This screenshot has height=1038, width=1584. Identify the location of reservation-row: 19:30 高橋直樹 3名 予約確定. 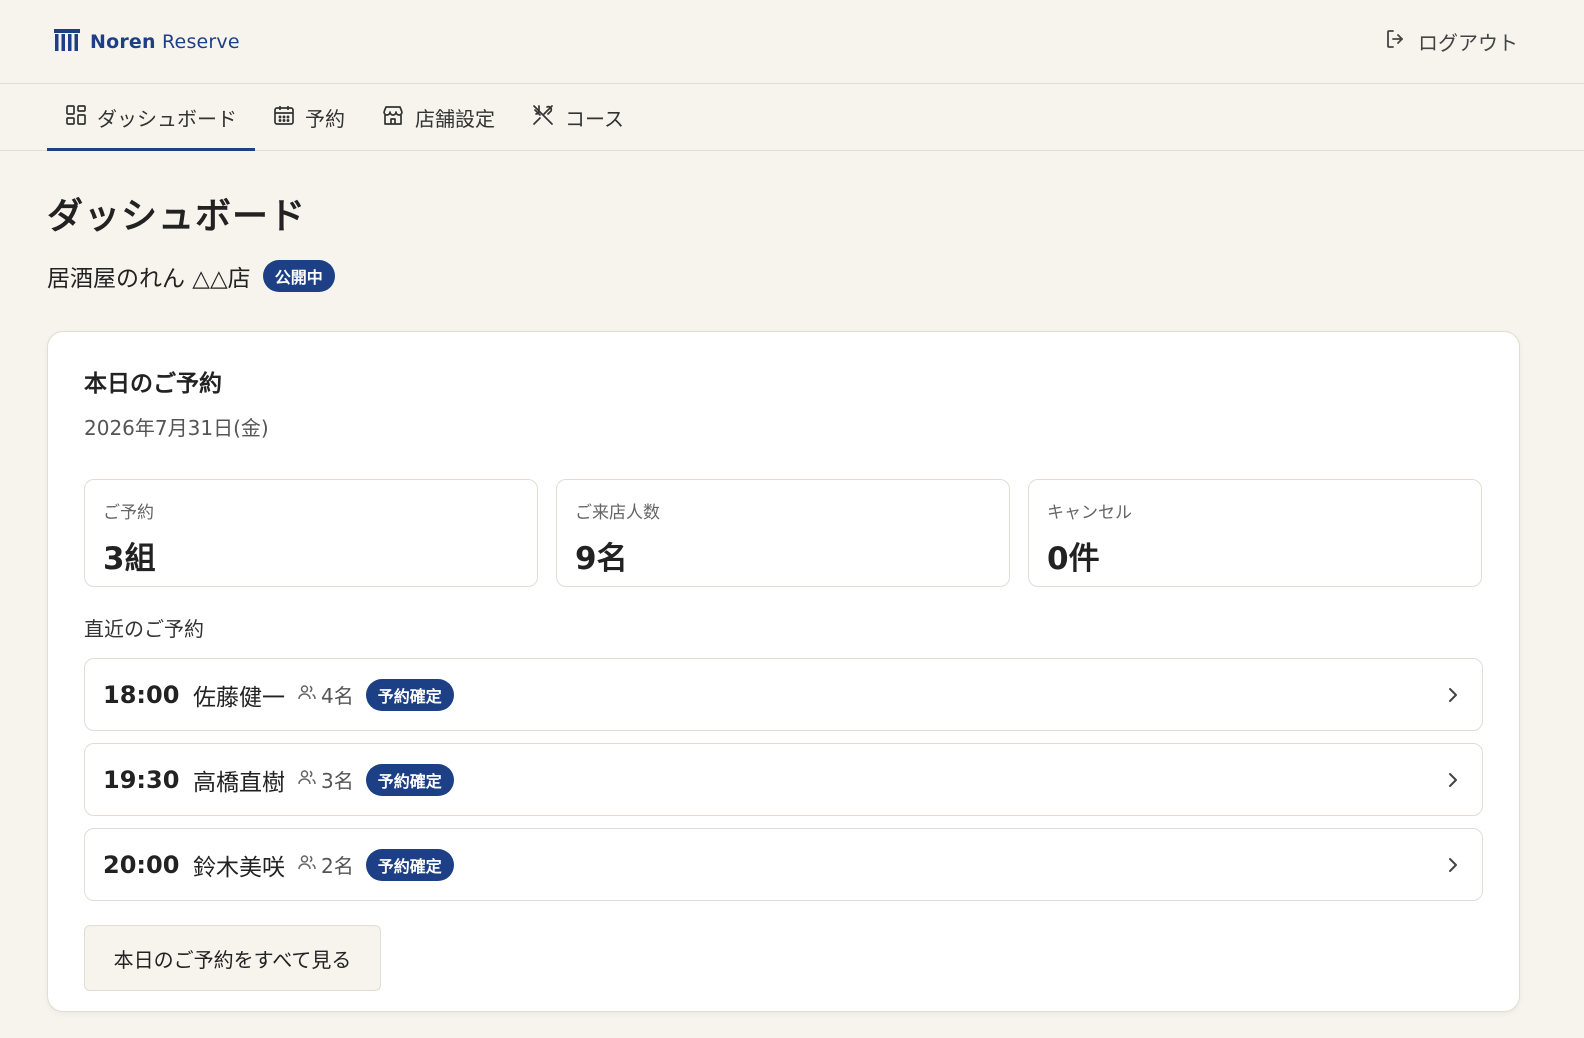
(783, 779).